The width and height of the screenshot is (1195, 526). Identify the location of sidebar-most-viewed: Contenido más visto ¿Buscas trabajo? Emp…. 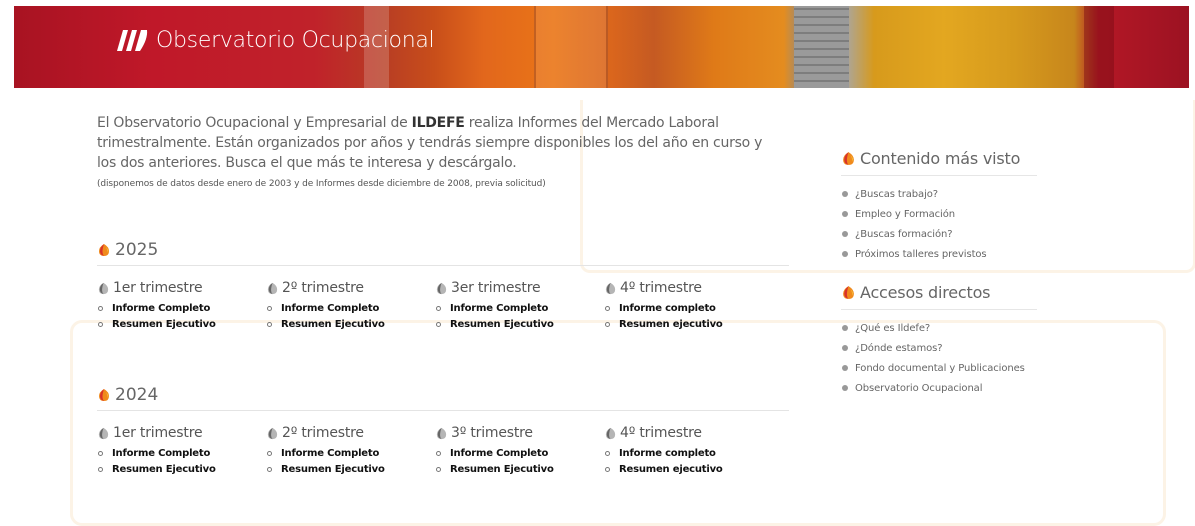
(939, 204).